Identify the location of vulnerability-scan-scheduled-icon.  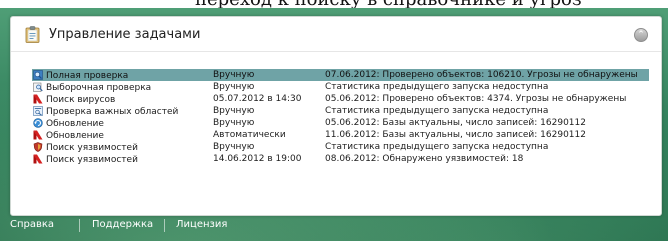
(38, 158).